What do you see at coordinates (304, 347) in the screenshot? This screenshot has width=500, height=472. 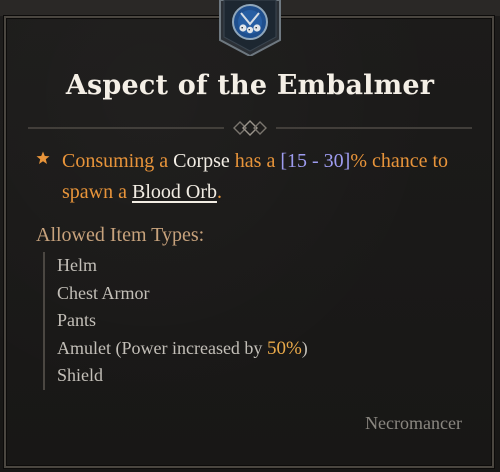 I see `amulet-close: )` at bounding box center [304, 347].